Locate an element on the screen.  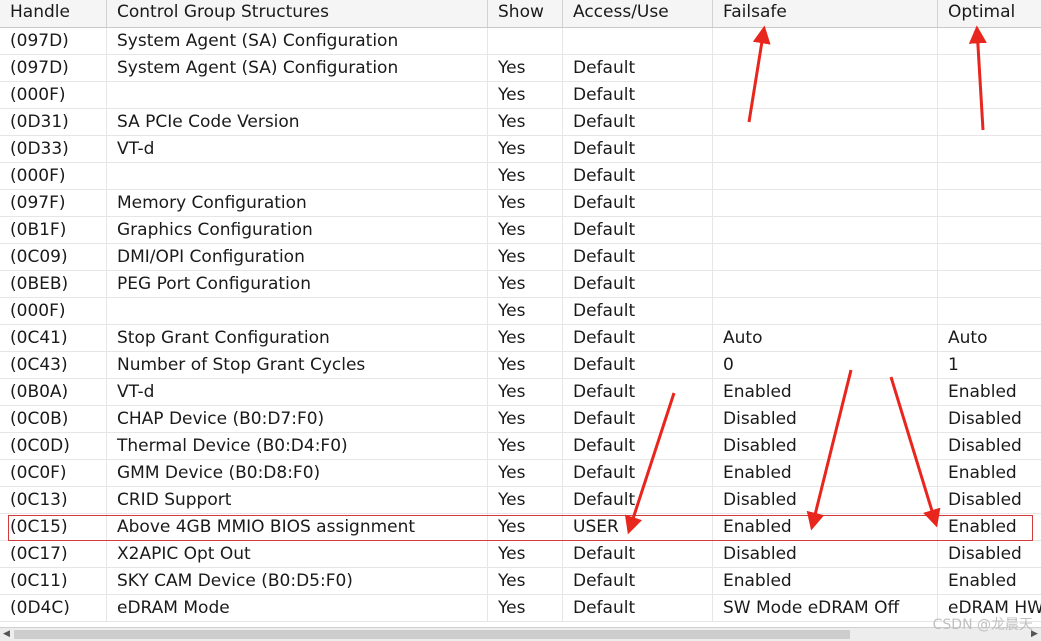
cell-control-group is located at coordinates (297, 311).